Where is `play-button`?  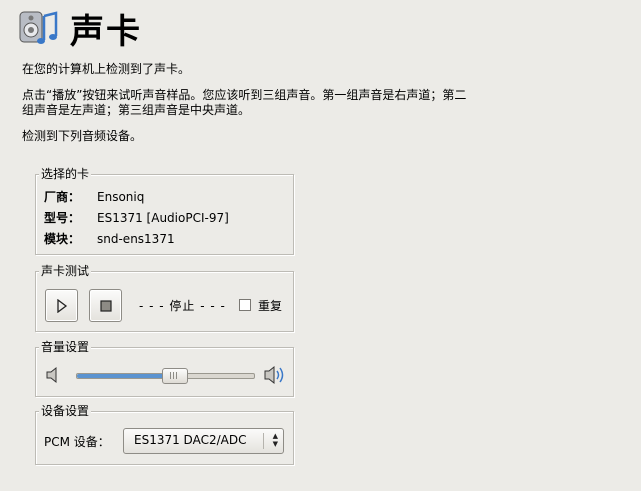
play-button is located at coordinates (61, 305).